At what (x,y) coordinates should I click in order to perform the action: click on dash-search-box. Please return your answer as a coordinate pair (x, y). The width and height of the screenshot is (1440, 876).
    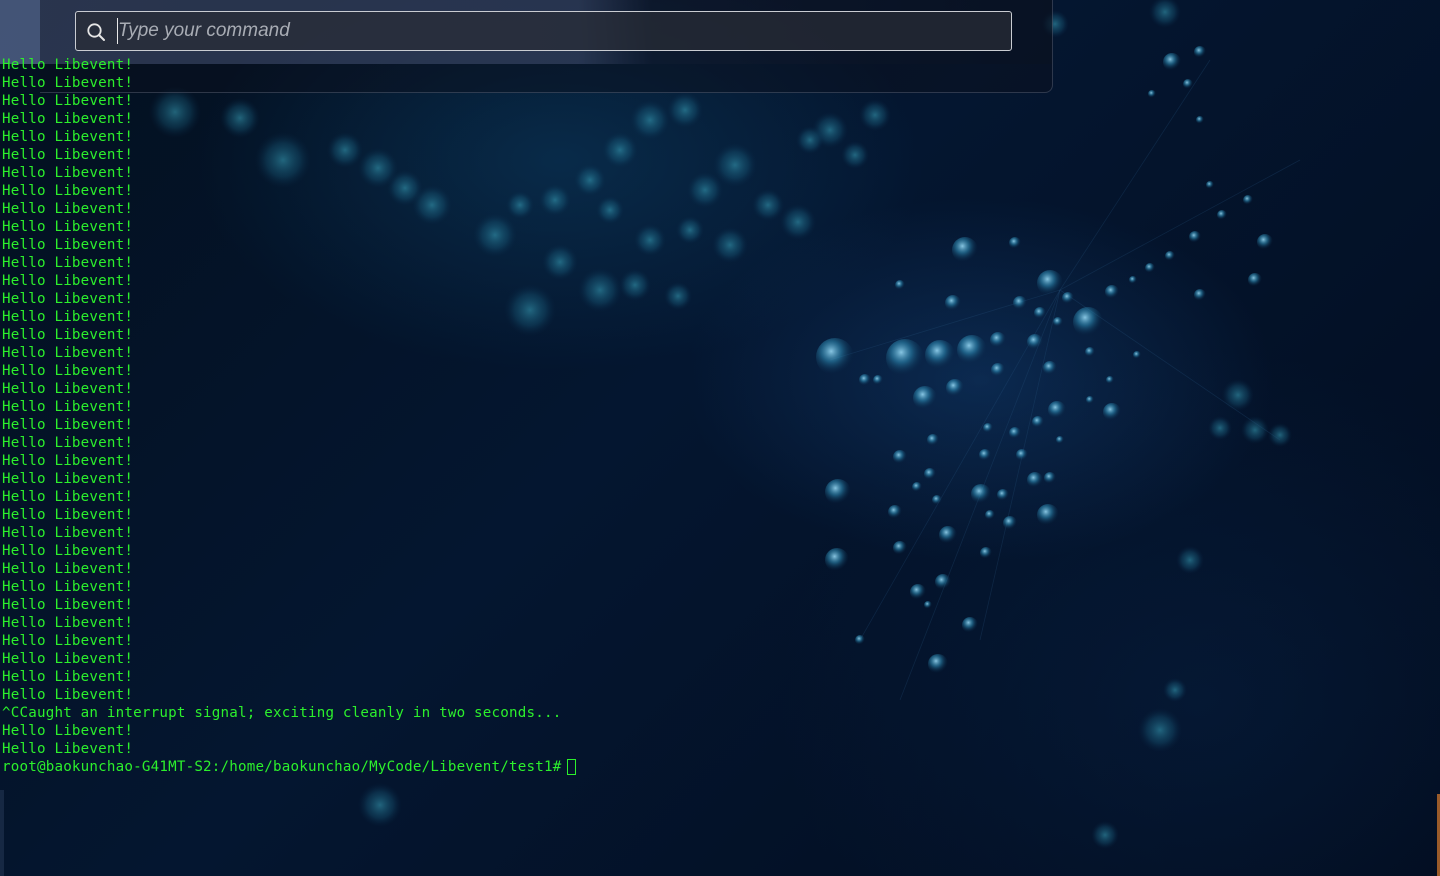
    Looking at the image, I should click on (543, 31).